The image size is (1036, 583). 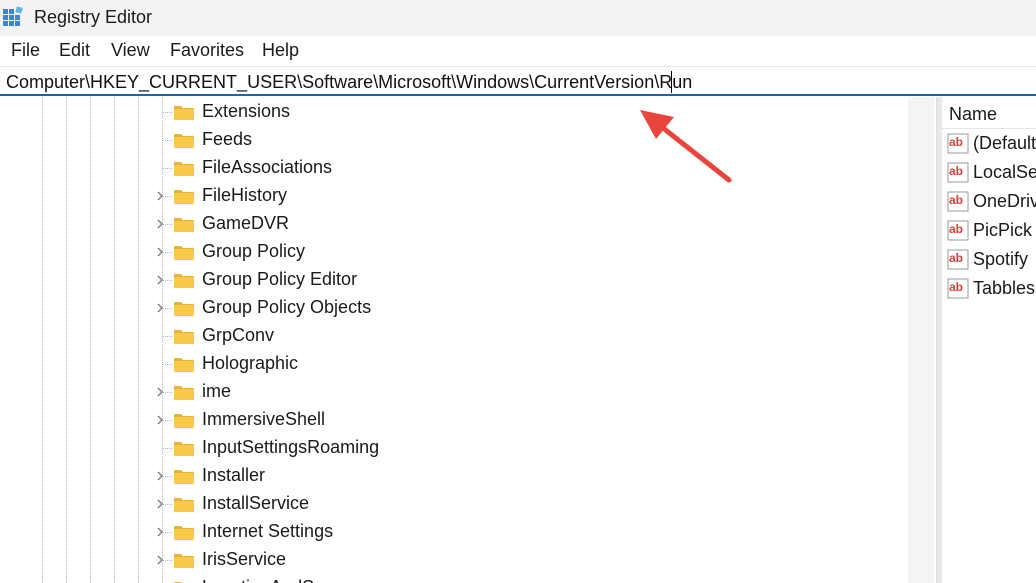 What do you see at coordinates (74, 50) in the screenshot?
I see `menu-edit: Edit` at bounding box center [74, 50].